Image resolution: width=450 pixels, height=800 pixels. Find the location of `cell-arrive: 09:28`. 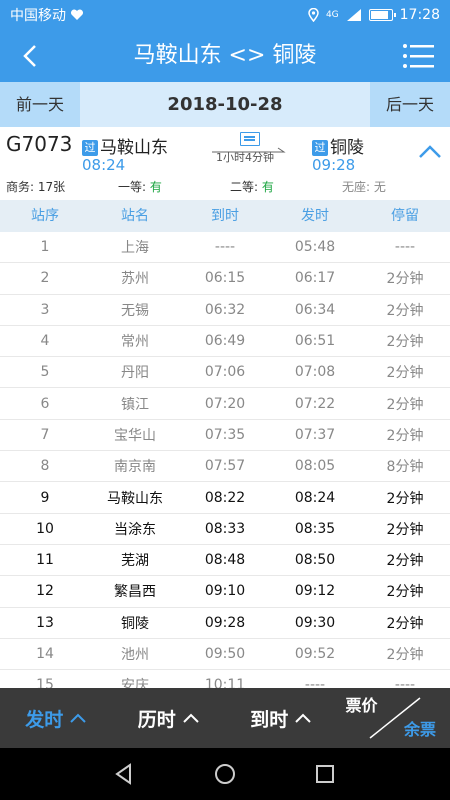

cell-arrive: 09:28 is located at coordinates (225, 622).